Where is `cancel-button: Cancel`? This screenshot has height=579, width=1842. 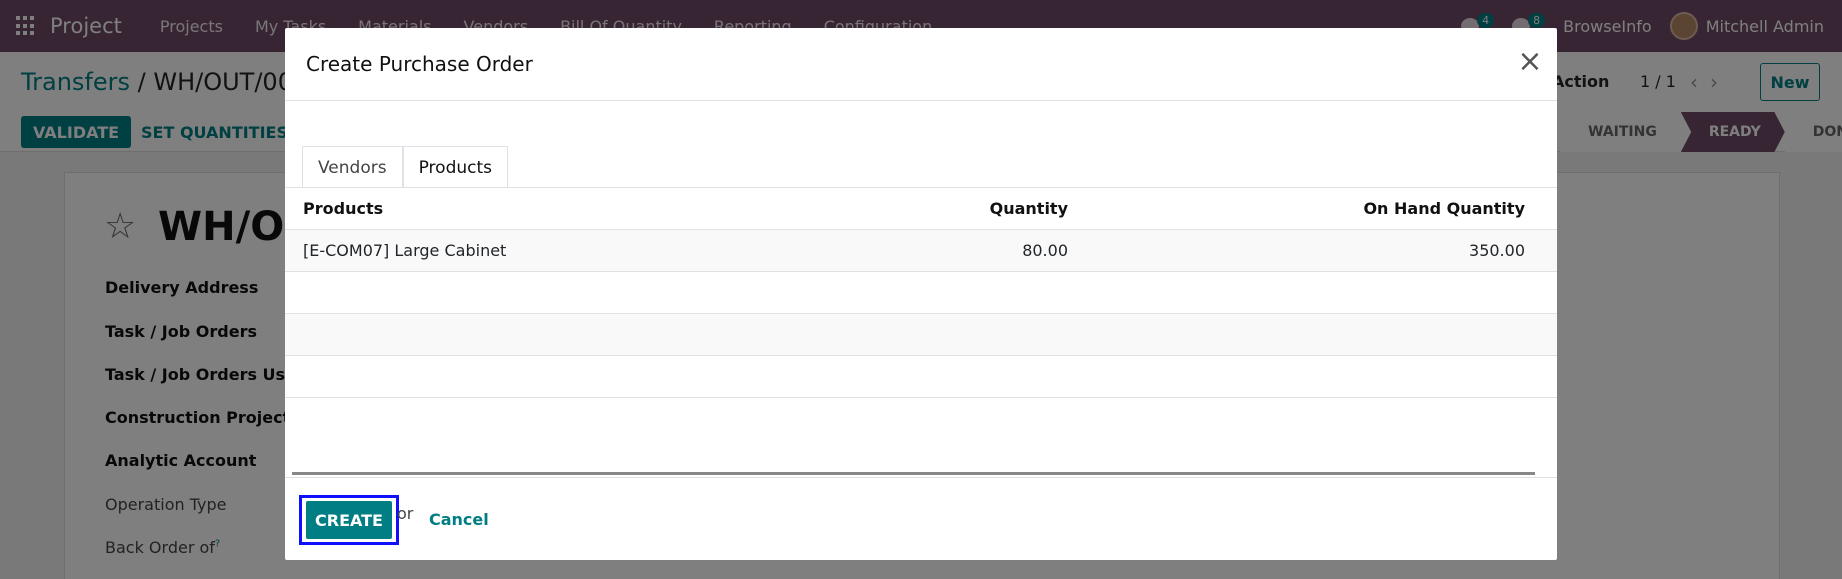
cancel-button: Cancel is located at coordinates (459, 519).